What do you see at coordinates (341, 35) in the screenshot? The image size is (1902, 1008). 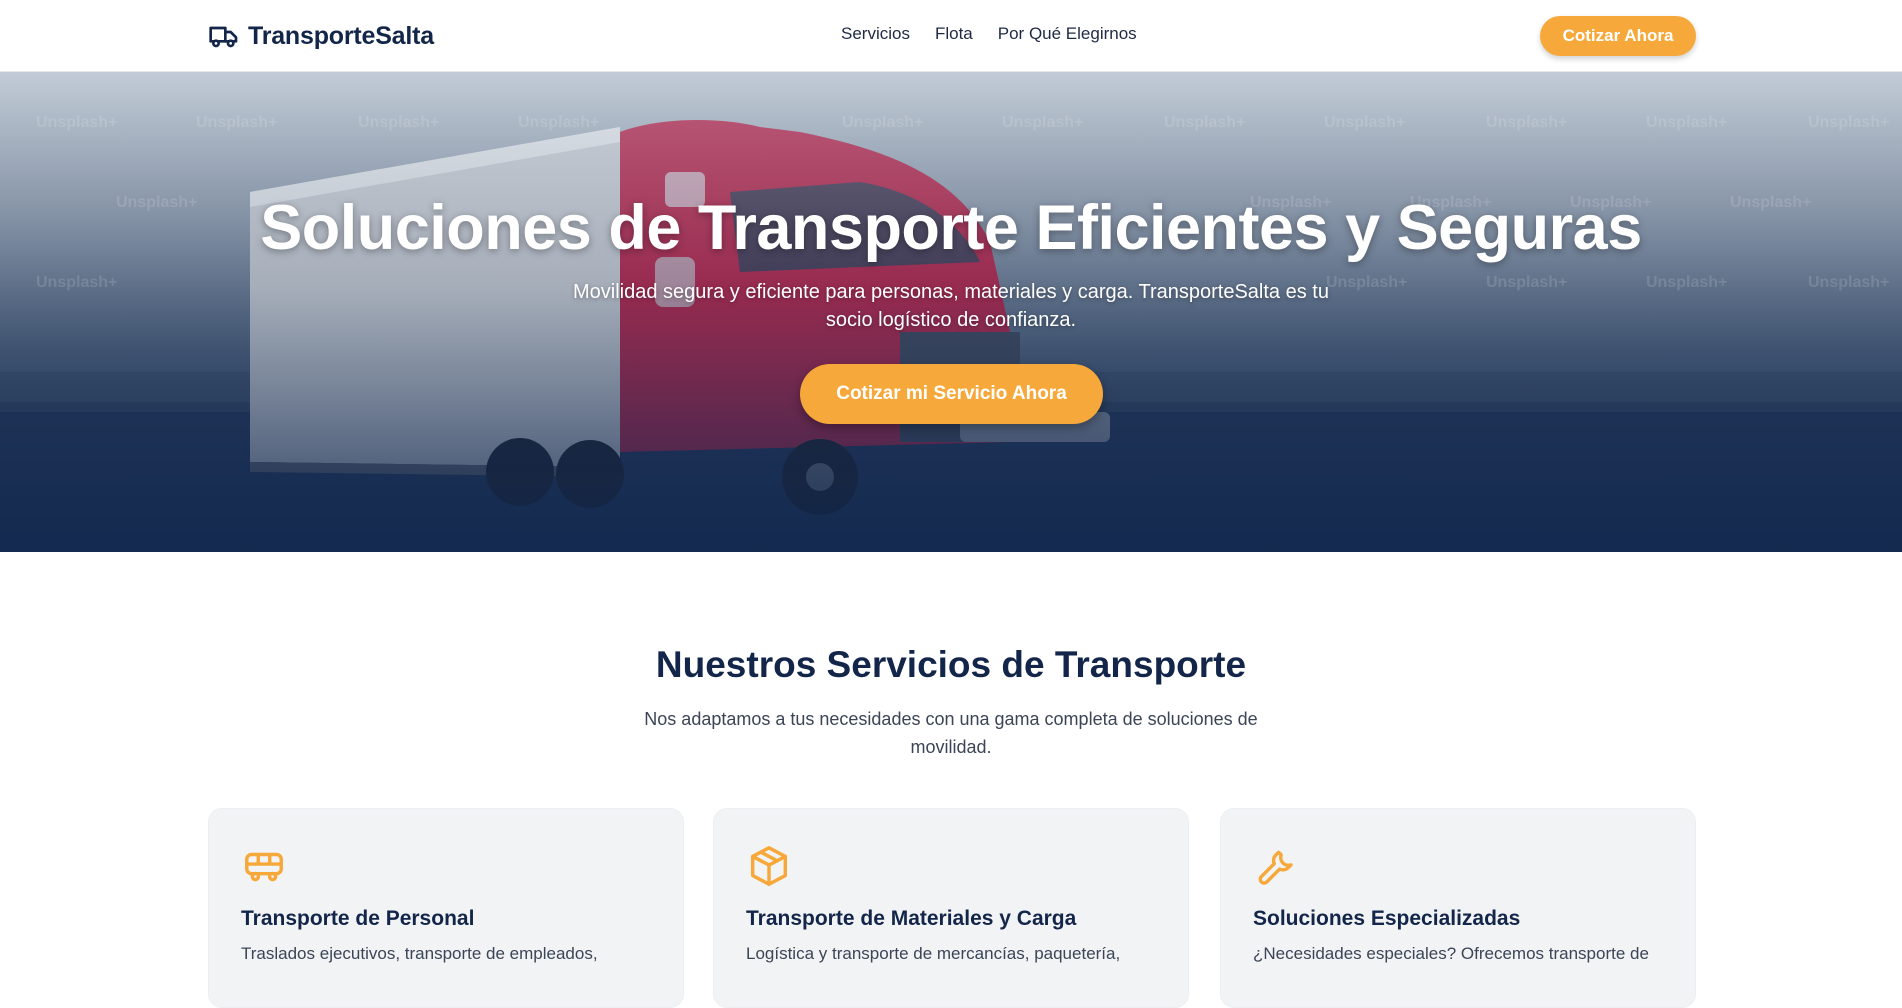 I see `brand-name: TransporteSalta` at bounding box center [341, 35].